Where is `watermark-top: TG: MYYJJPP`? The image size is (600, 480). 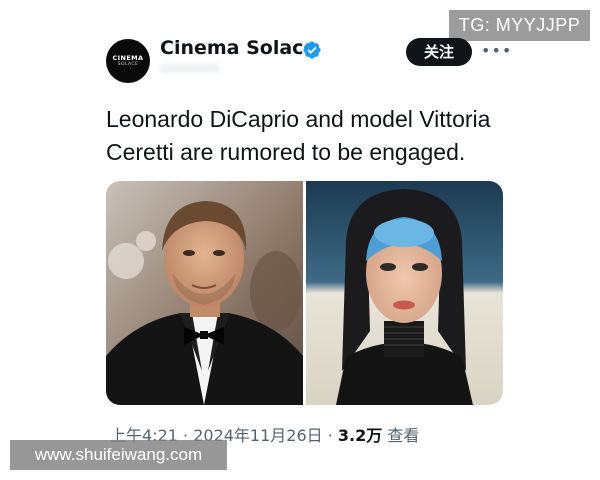
watermark-top: TG: MYYJJPP is located at coordinates (519, 25).